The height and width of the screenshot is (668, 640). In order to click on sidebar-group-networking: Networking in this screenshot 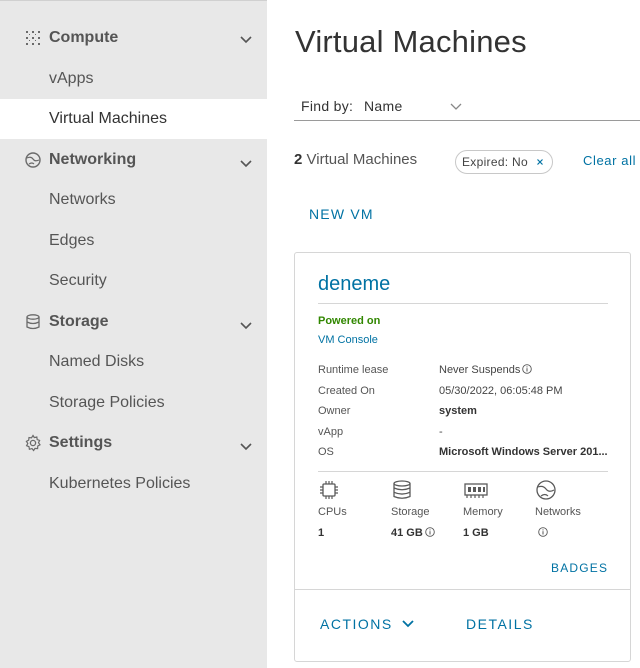, I will do `click(133, 160)`.